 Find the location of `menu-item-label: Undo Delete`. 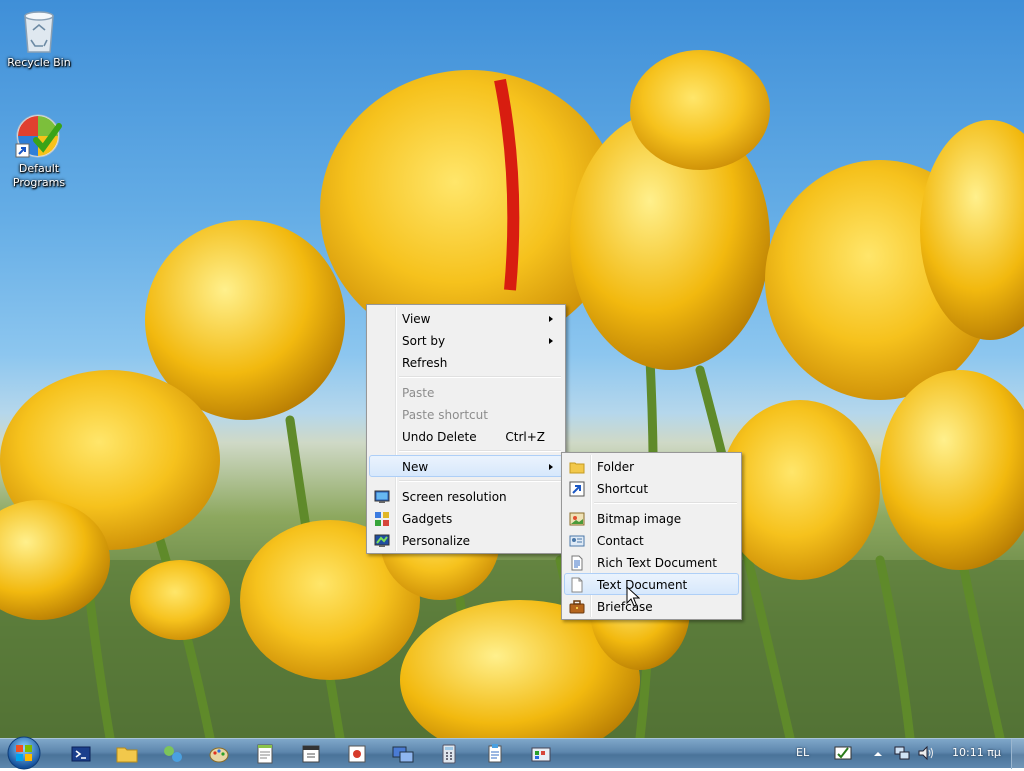

menu-item-label: Undo Delete is located at coordinates (439, 437).